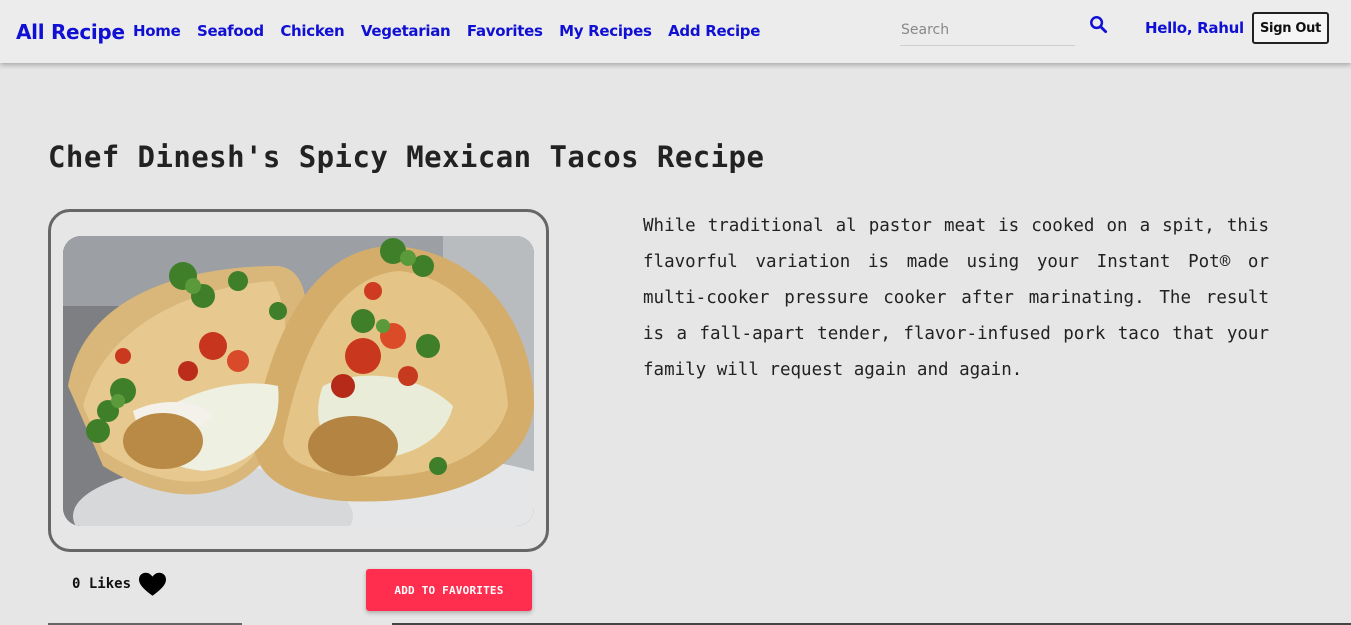 The height and width of the screenshot is (625, 1351). I want to click on nav-link-vegetarian: Vegetarian, so click(406, 31).